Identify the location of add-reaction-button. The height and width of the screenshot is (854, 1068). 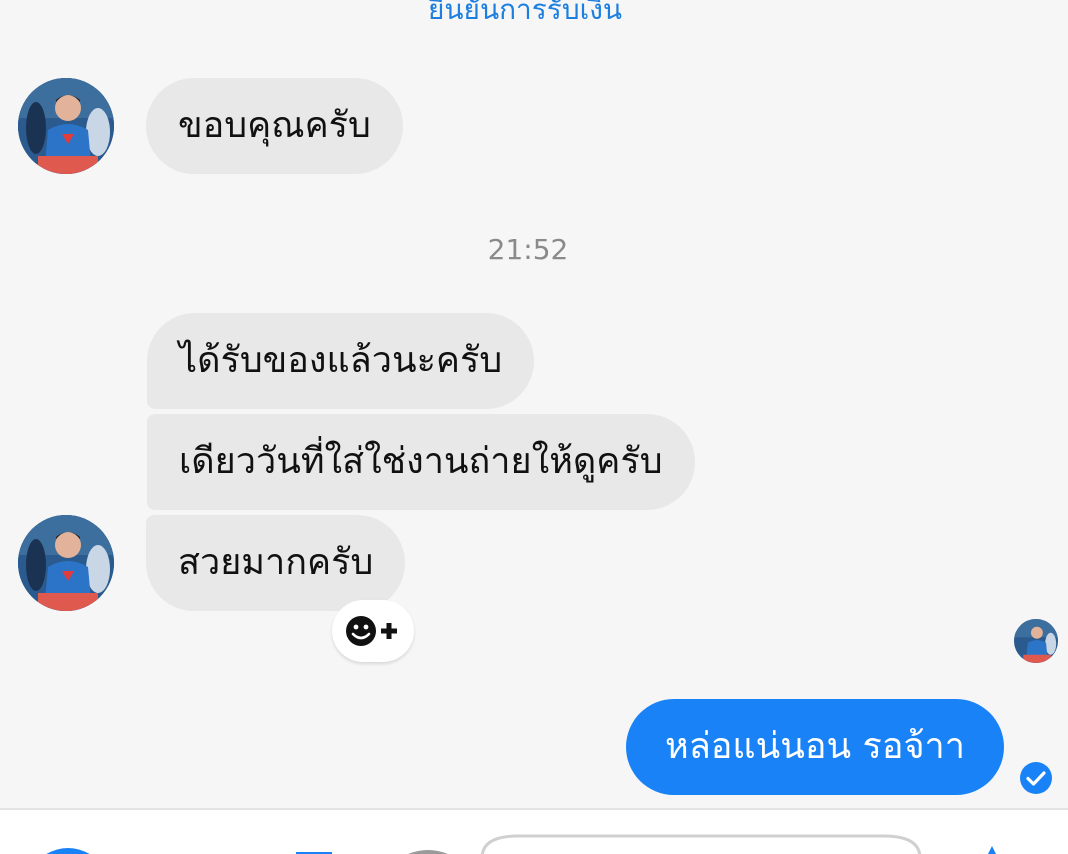
(373, 631).